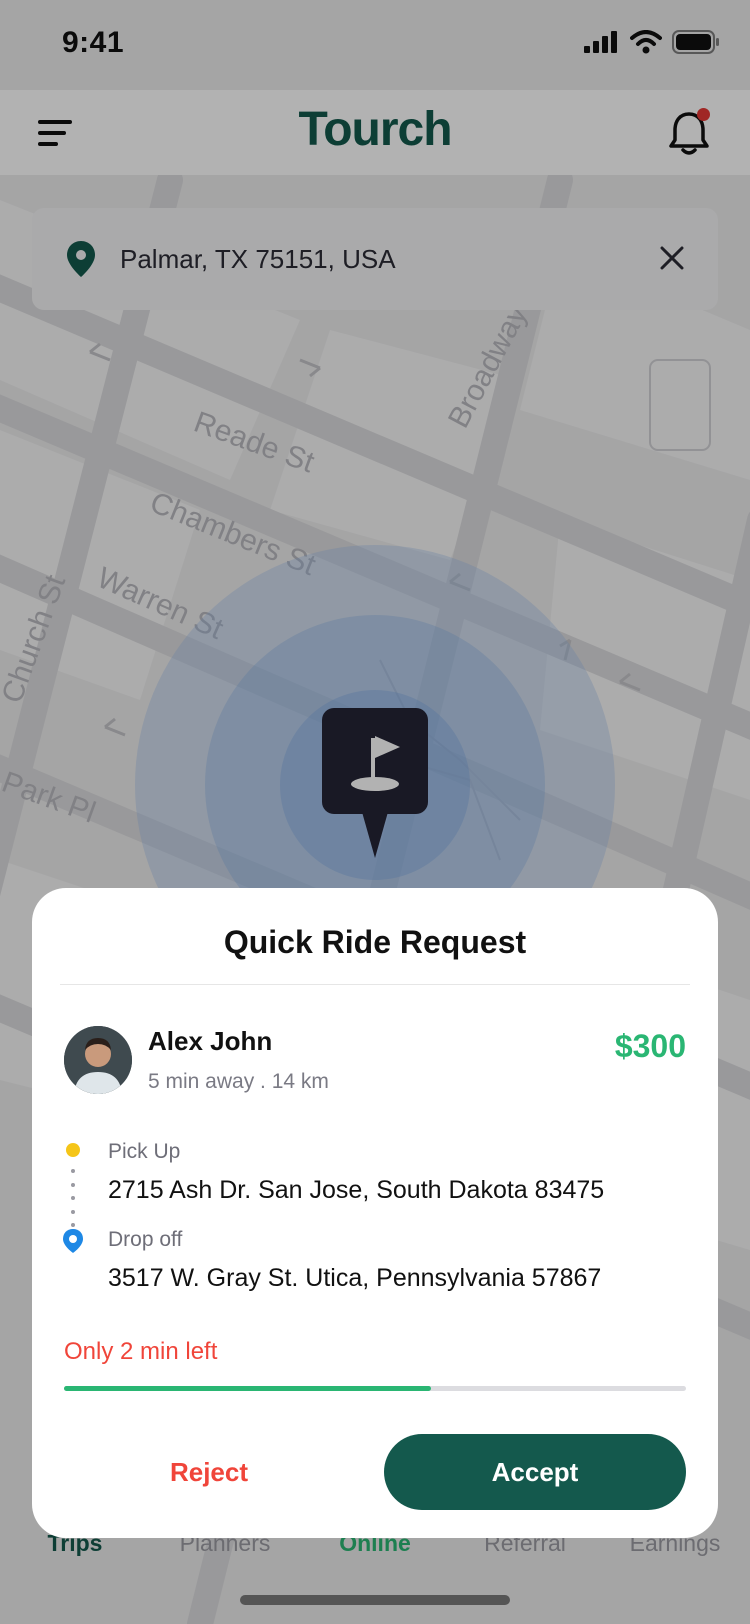  I want to click on pickup-label: Pick Up, so click(144, 1151).